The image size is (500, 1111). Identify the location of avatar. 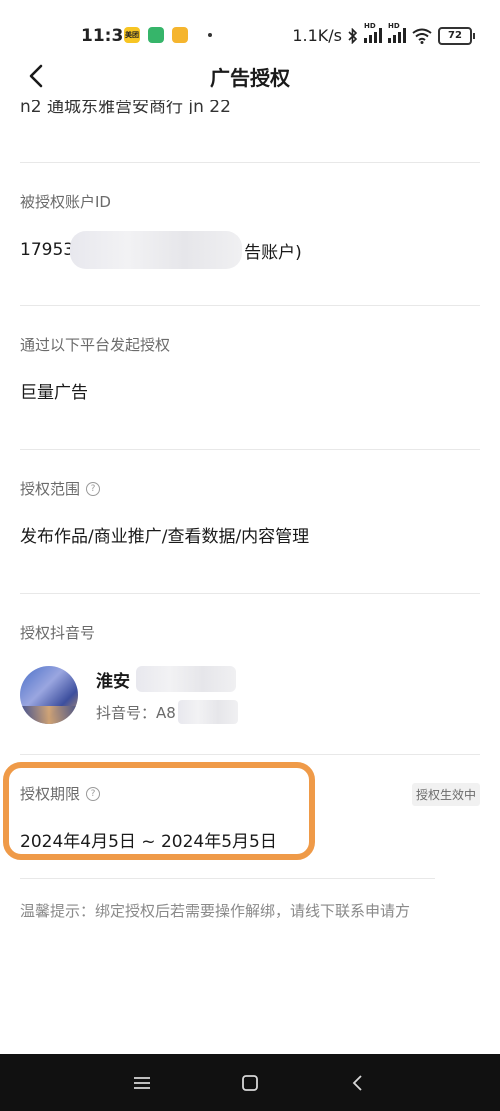
(49, 695).